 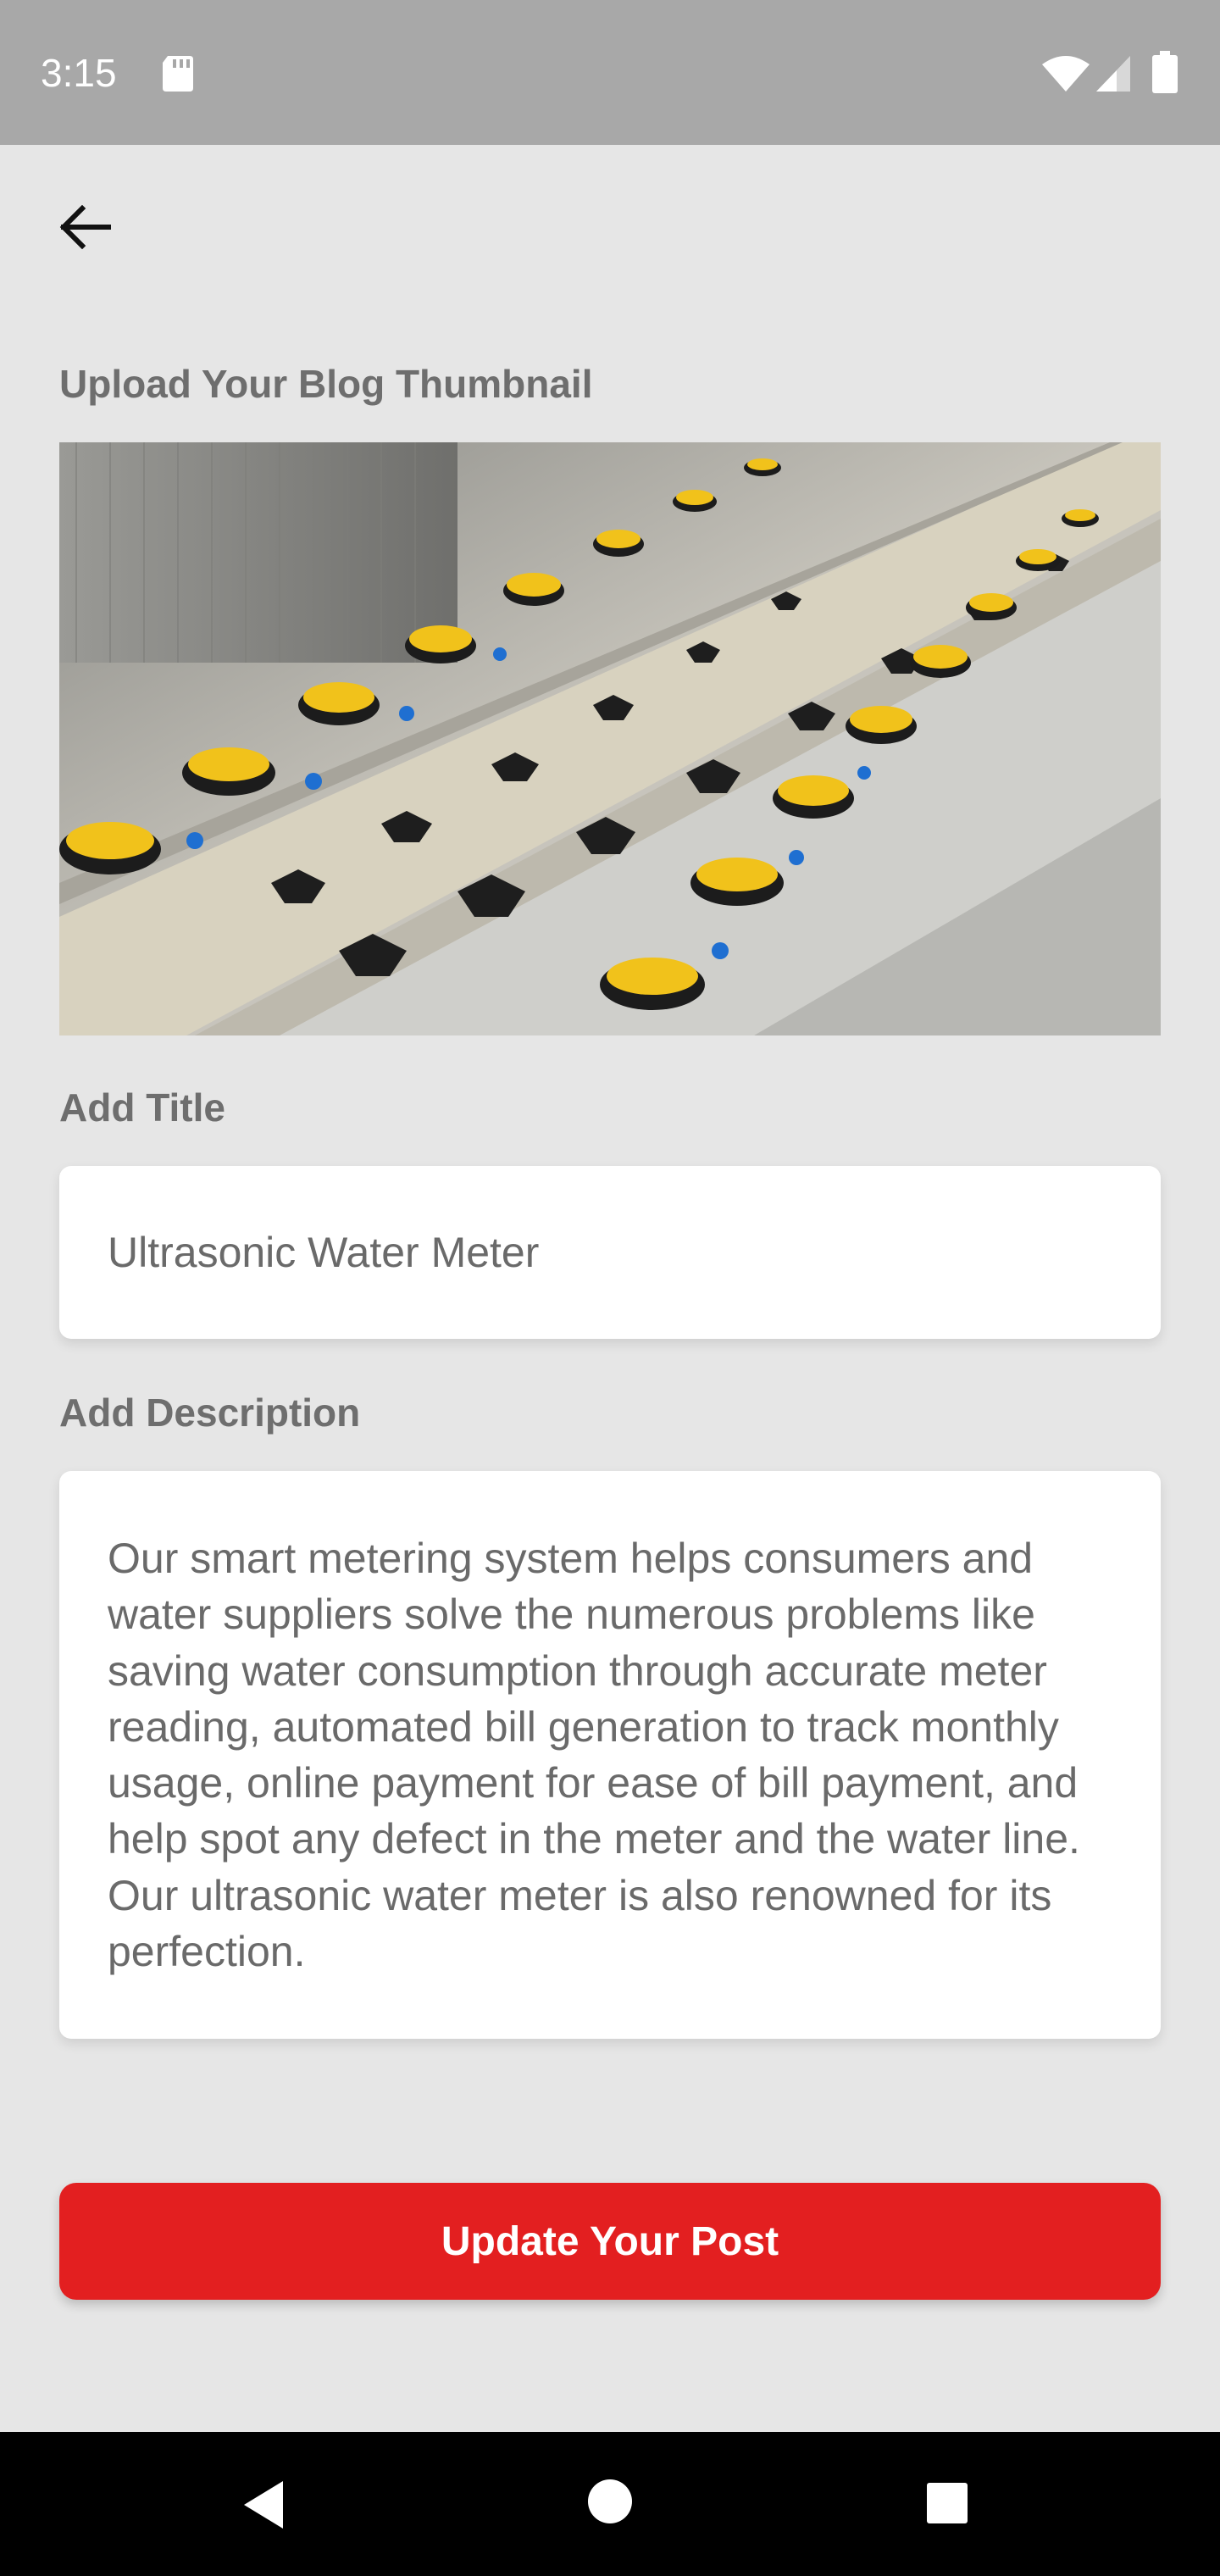 I want to click on description-label: Add Description, so click(x=210, y=1413).